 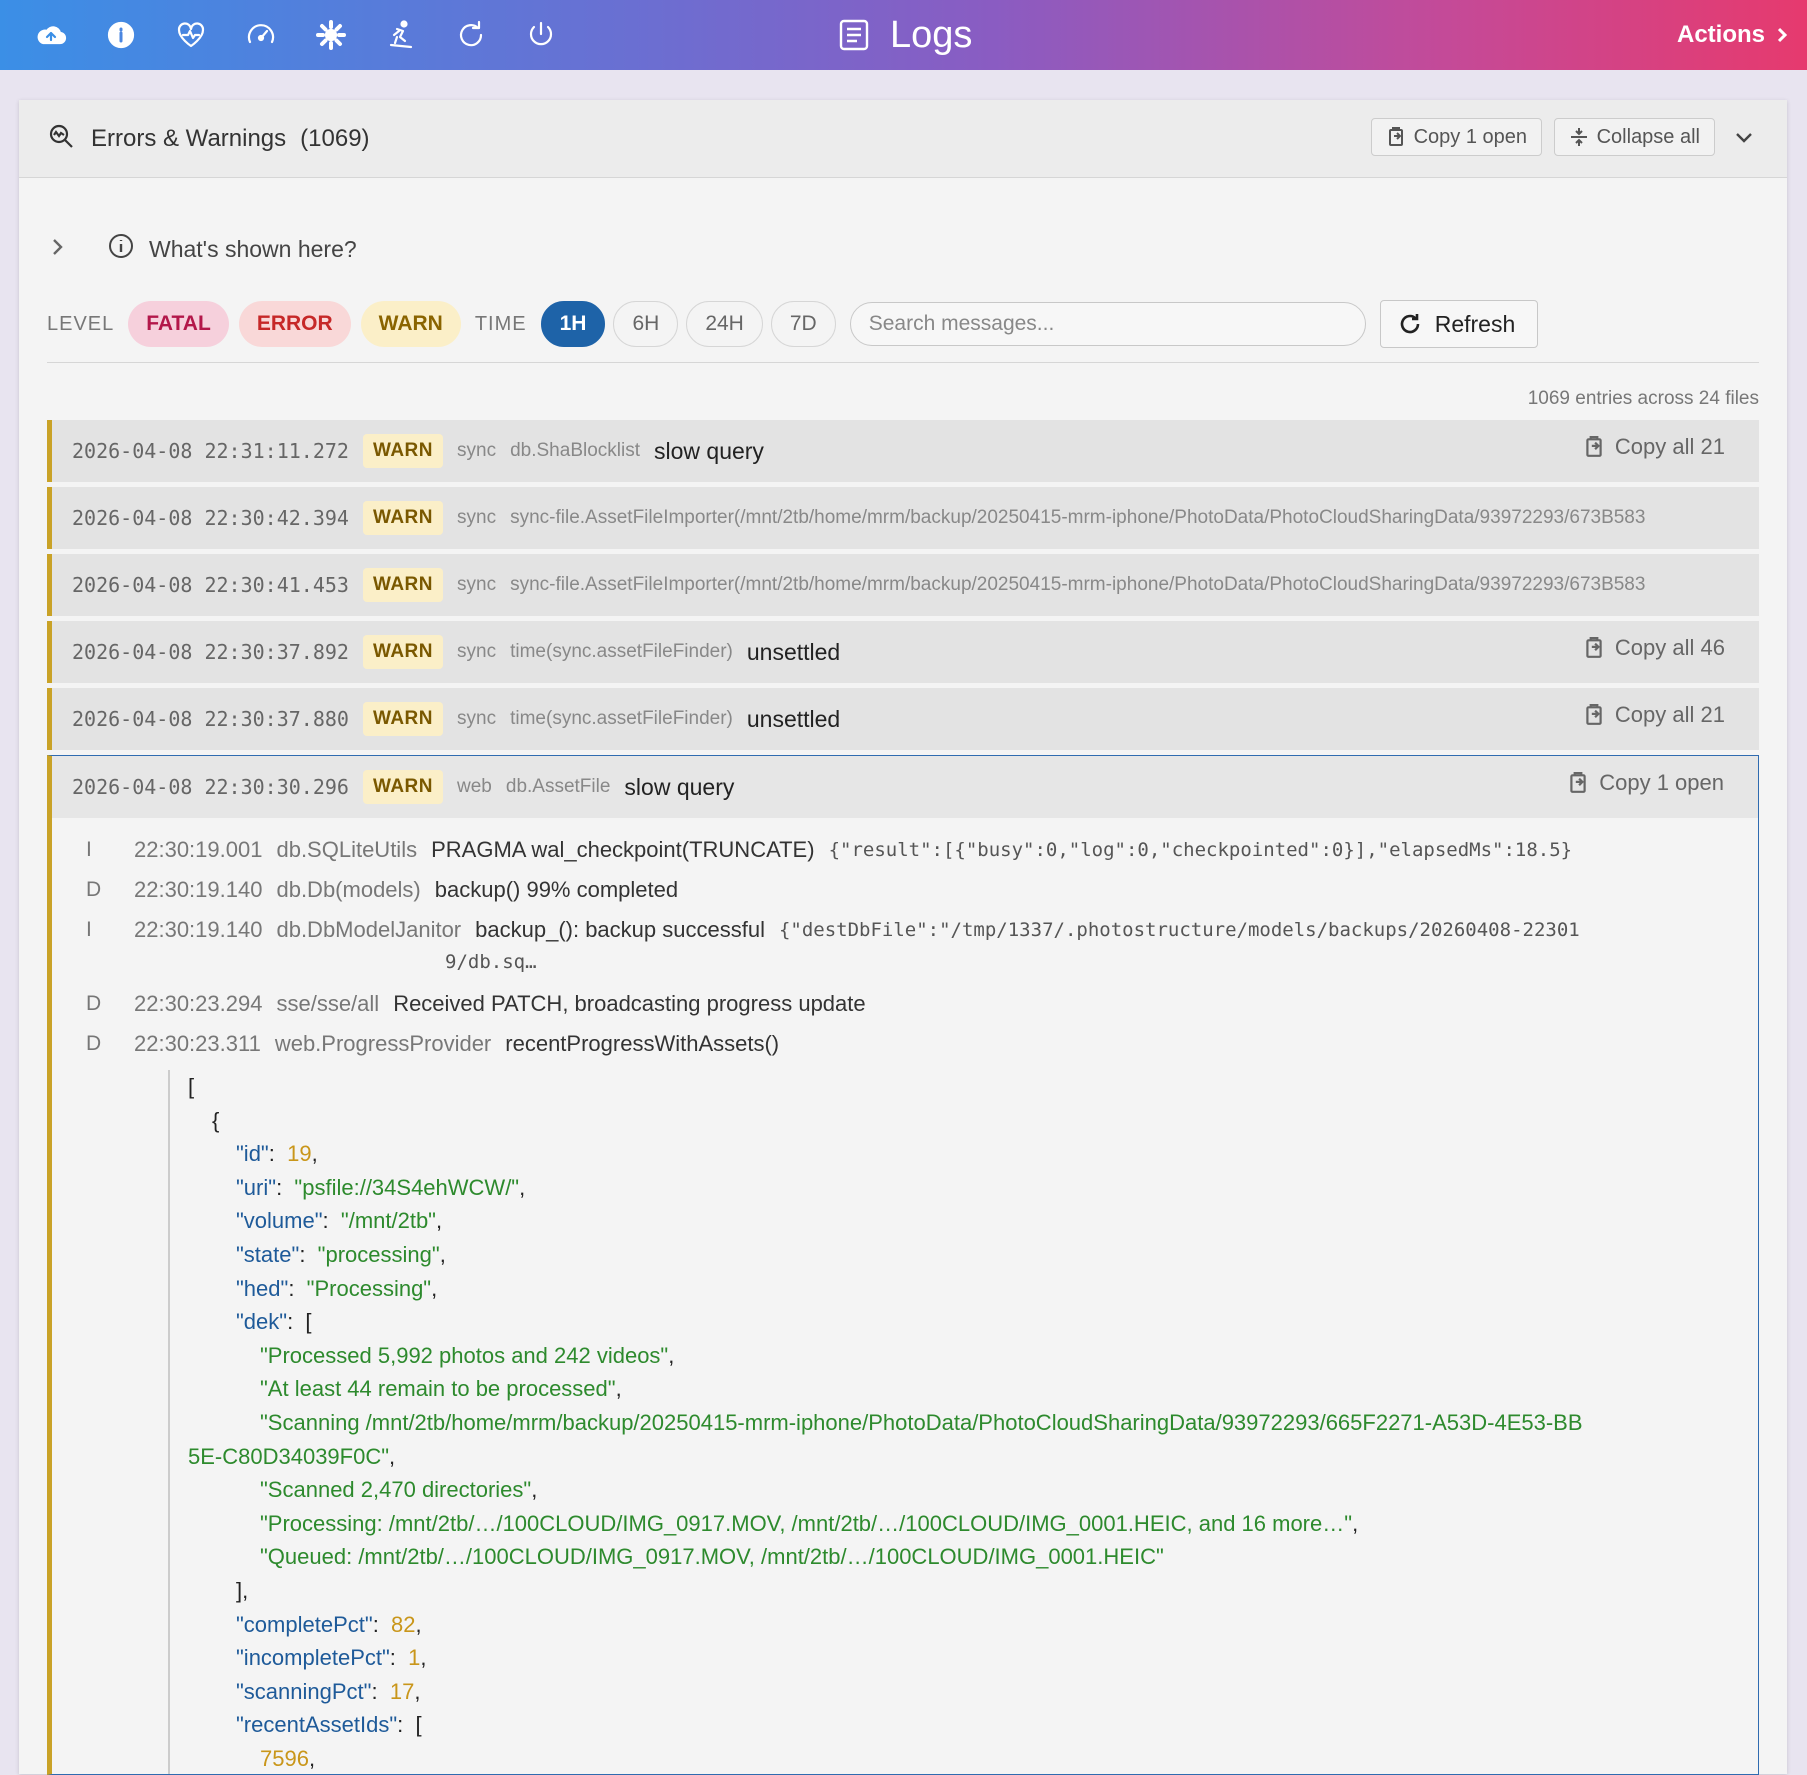 I want to click on level-filter-warn: WARN, so click(x=410, y=324).